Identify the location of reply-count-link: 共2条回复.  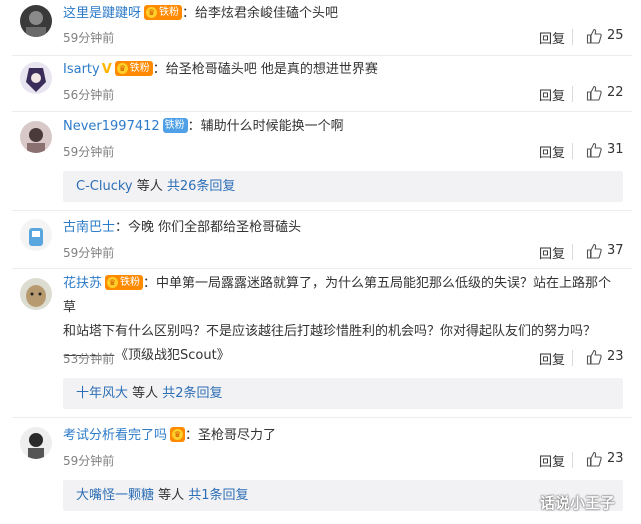
(192, 393).